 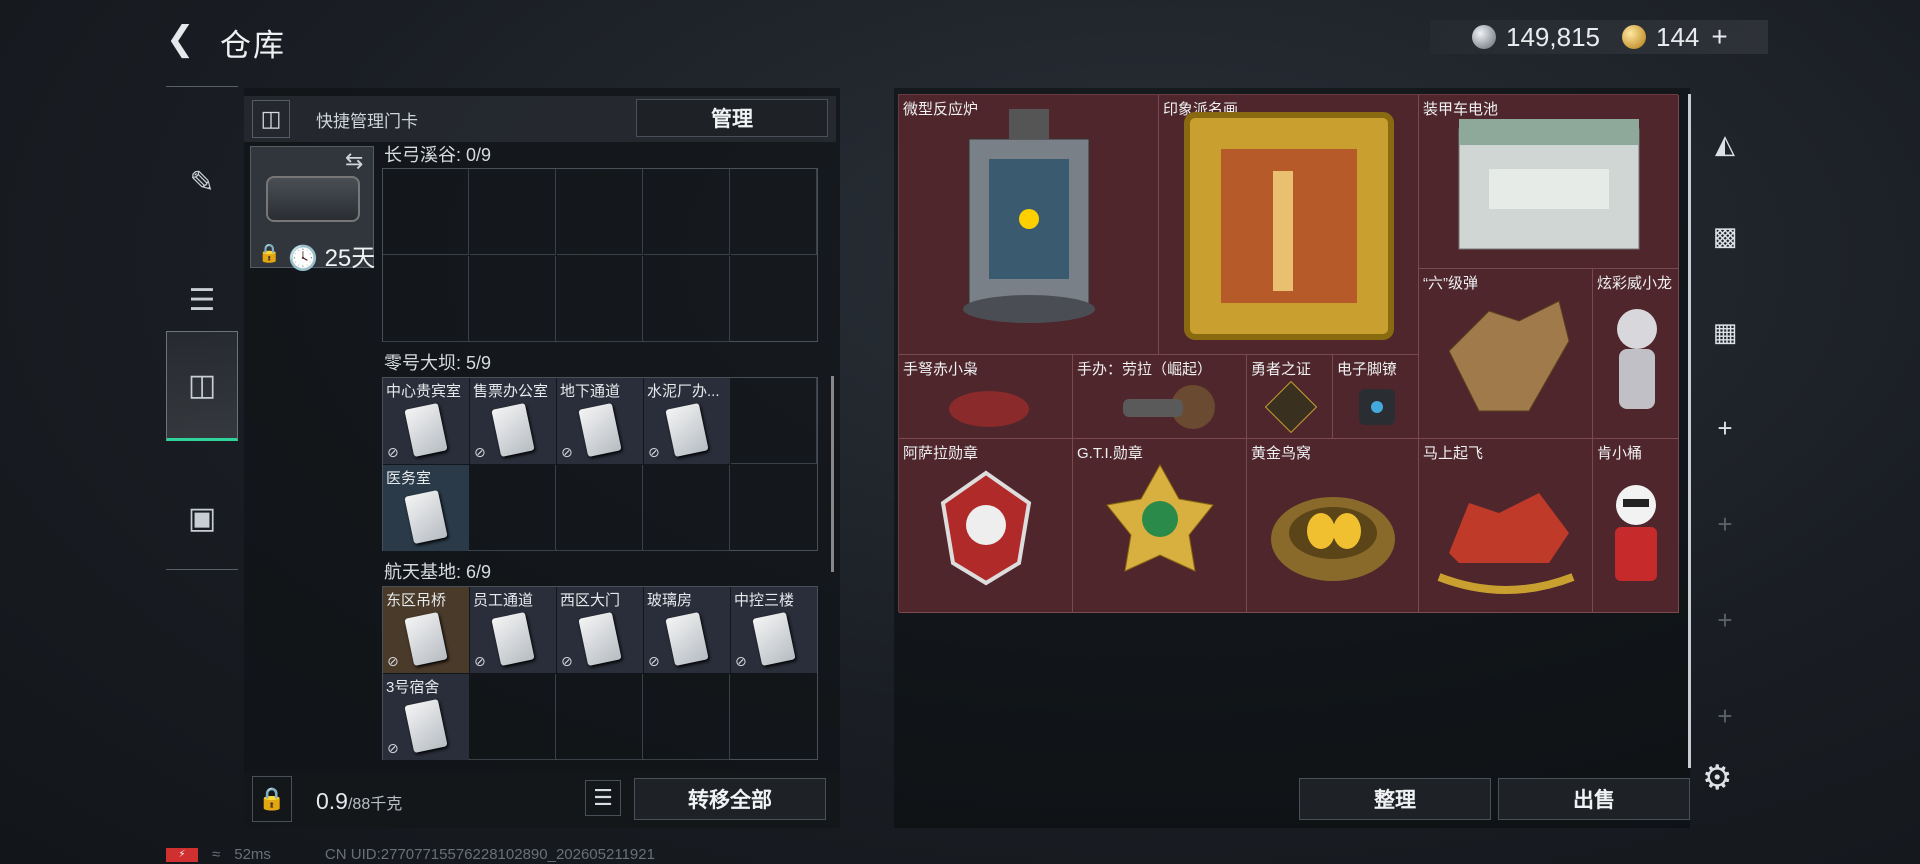 I want to click on nav-weapons: ✎, so click(x=202, y=182).